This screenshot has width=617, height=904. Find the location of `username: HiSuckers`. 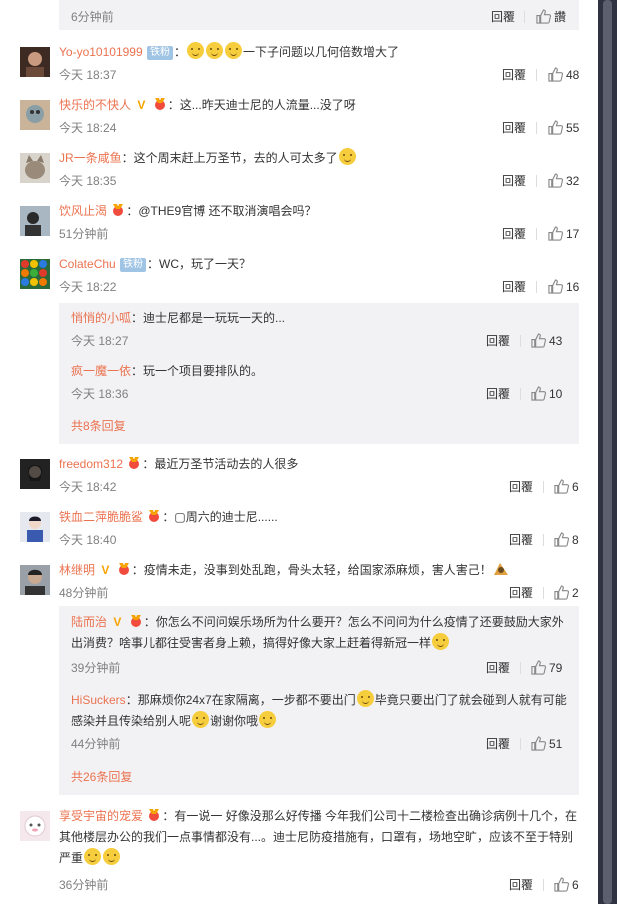

username: HiSuckers is located at coordinates (98, 700).